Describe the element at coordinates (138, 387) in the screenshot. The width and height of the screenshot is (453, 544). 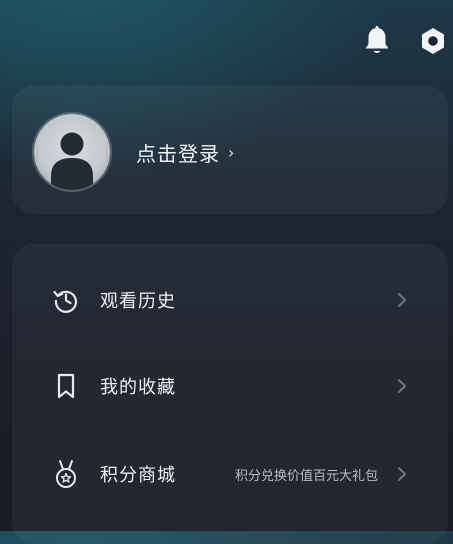
I see `menu-item-label: 我的收藏` at that location.